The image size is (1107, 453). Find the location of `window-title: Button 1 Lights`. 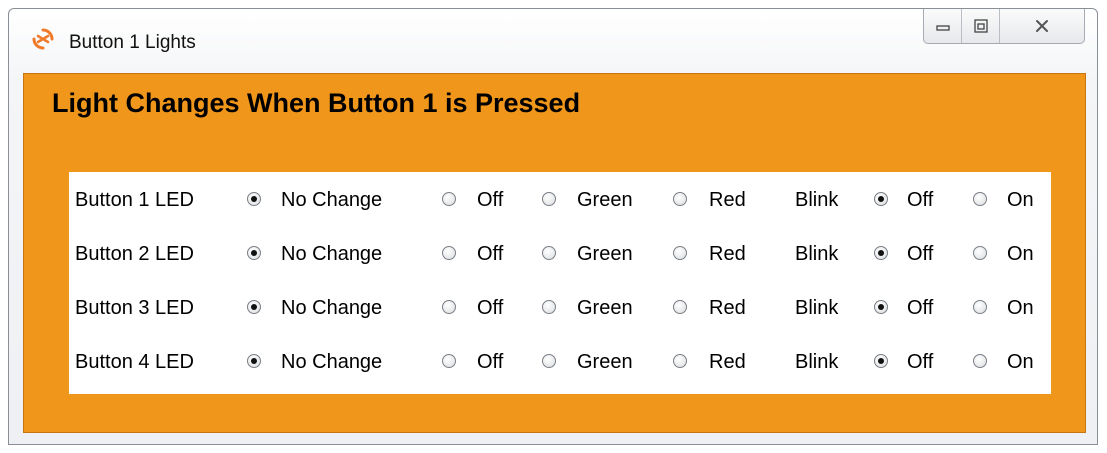

window-title: Button 1 Lights is located at coordinates (132, 42).